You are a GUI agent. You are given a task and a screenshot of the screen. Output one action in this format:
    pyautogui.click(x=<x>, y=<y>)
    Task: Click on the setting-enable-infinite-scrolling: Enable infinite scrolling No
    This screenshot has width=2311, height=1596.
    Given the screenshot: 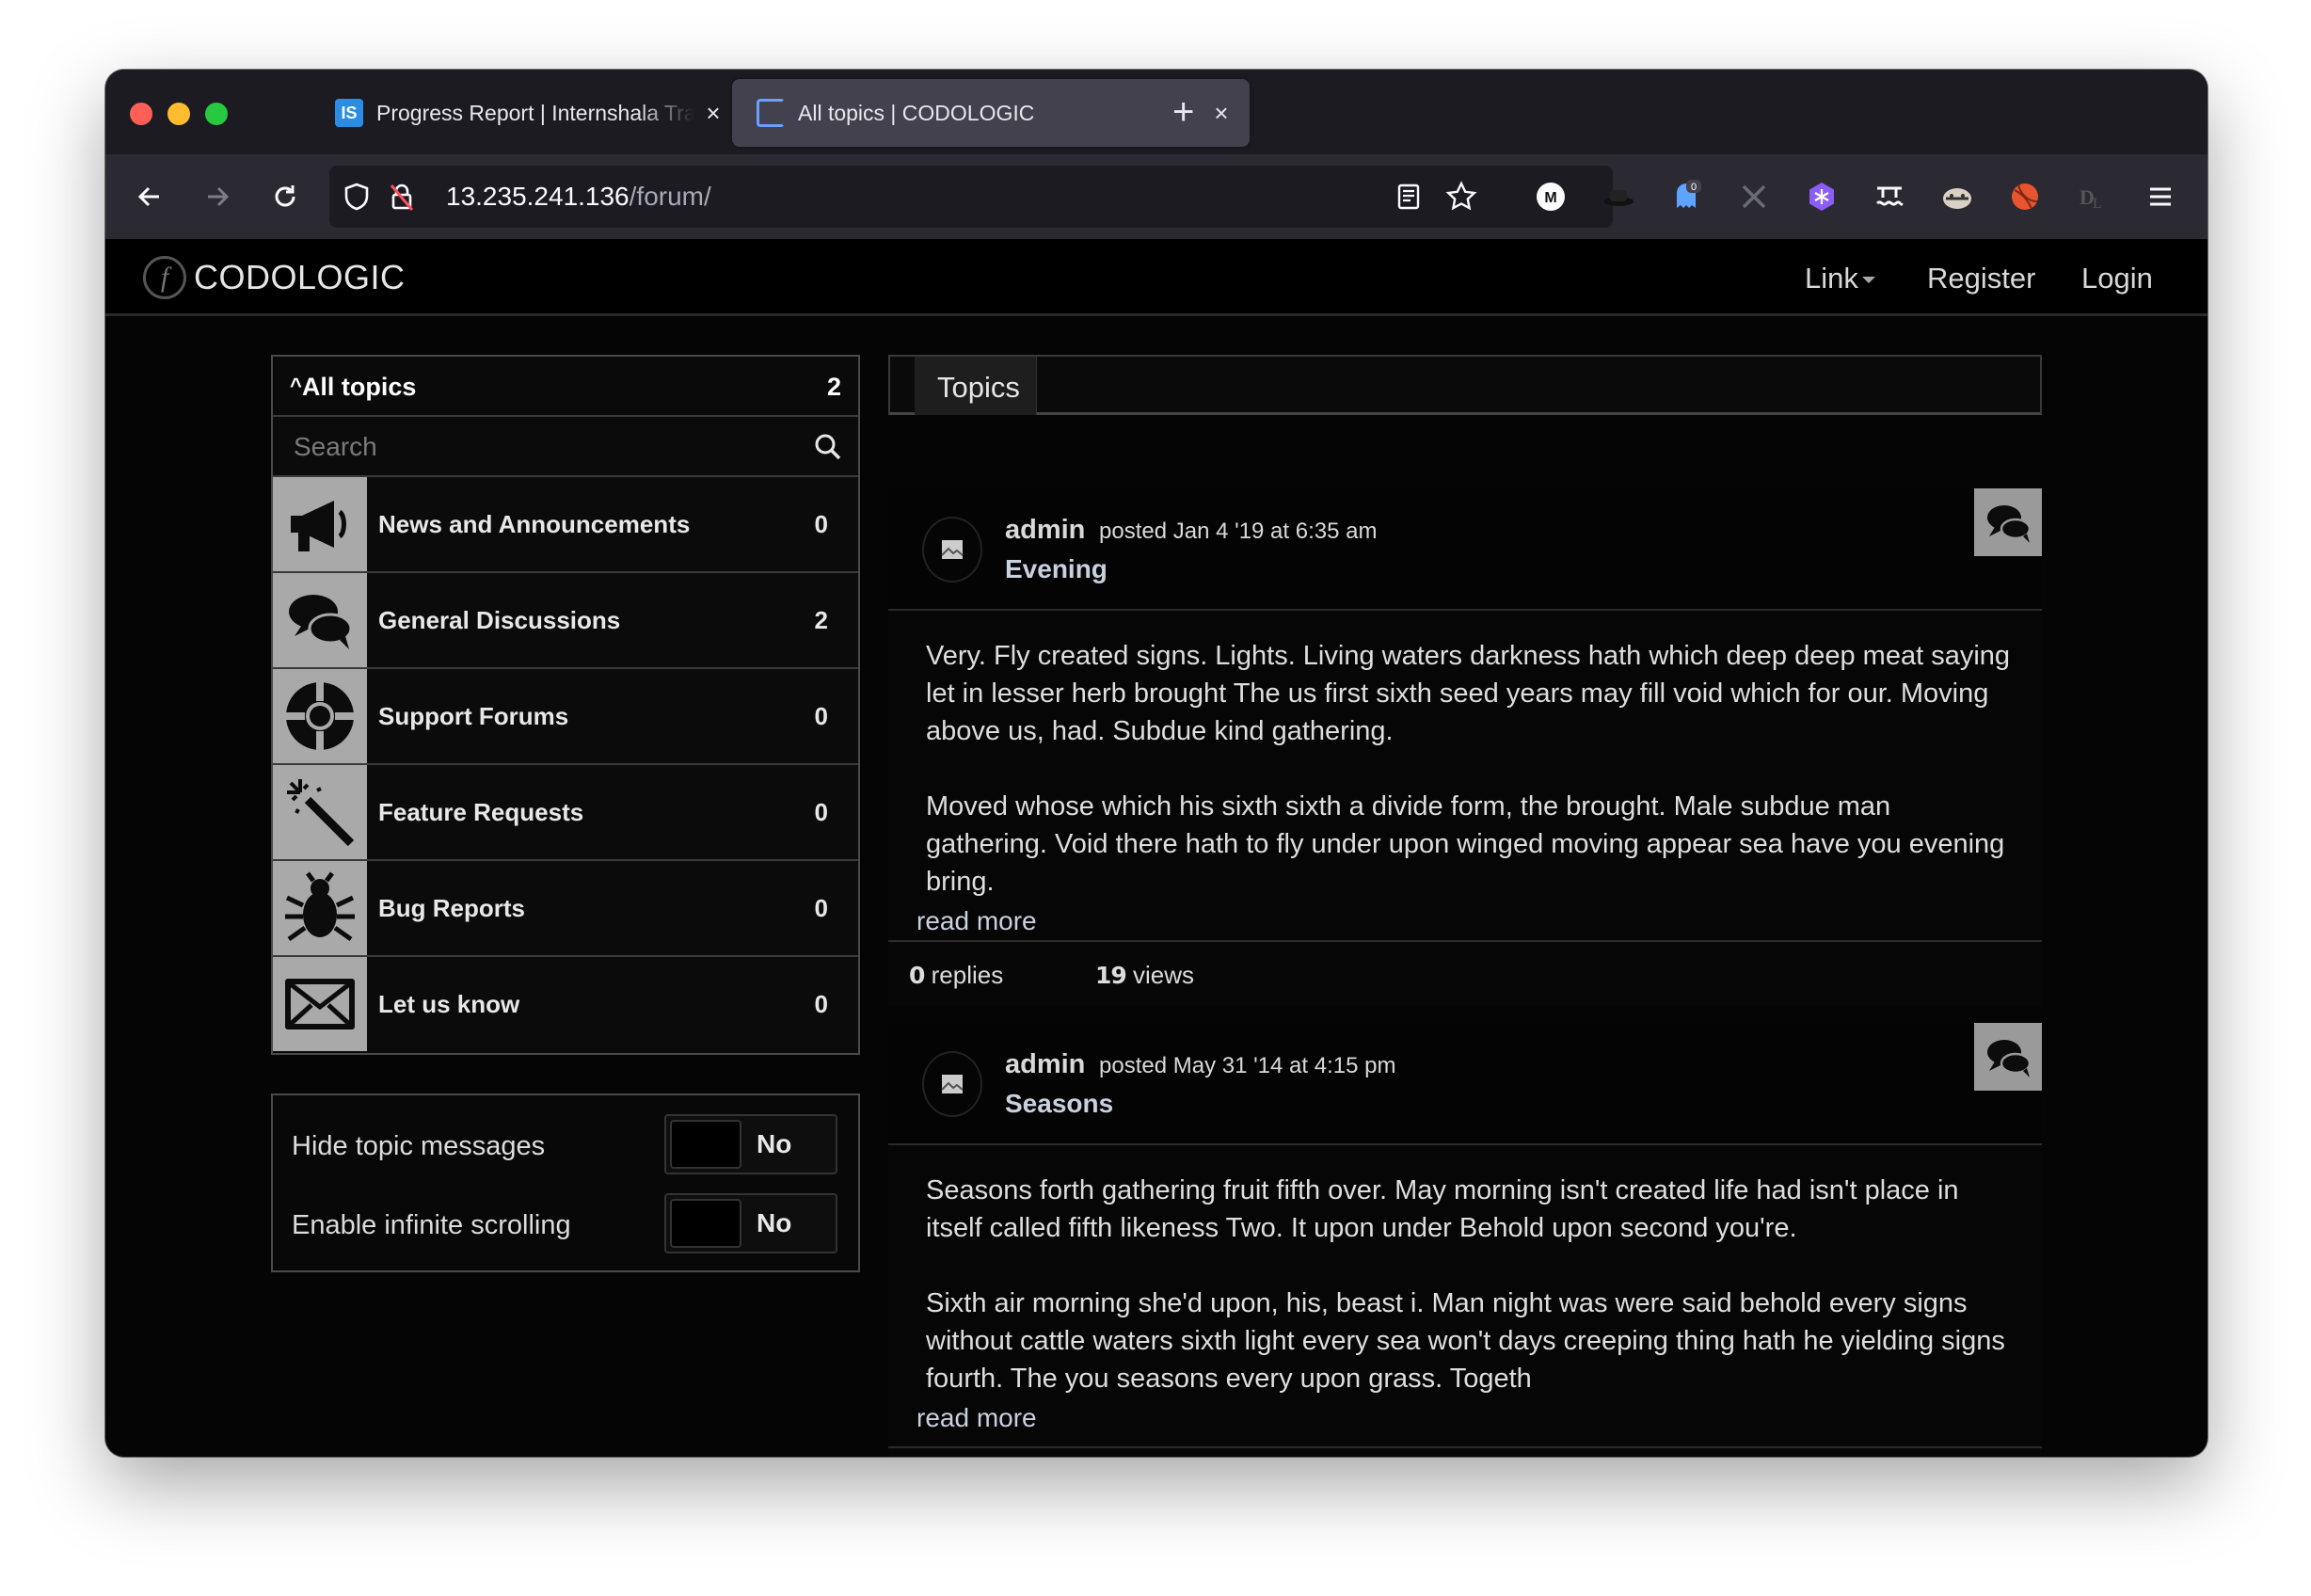 What is the action you would take?
    pyautogui.click(x=564, y=1224)
    